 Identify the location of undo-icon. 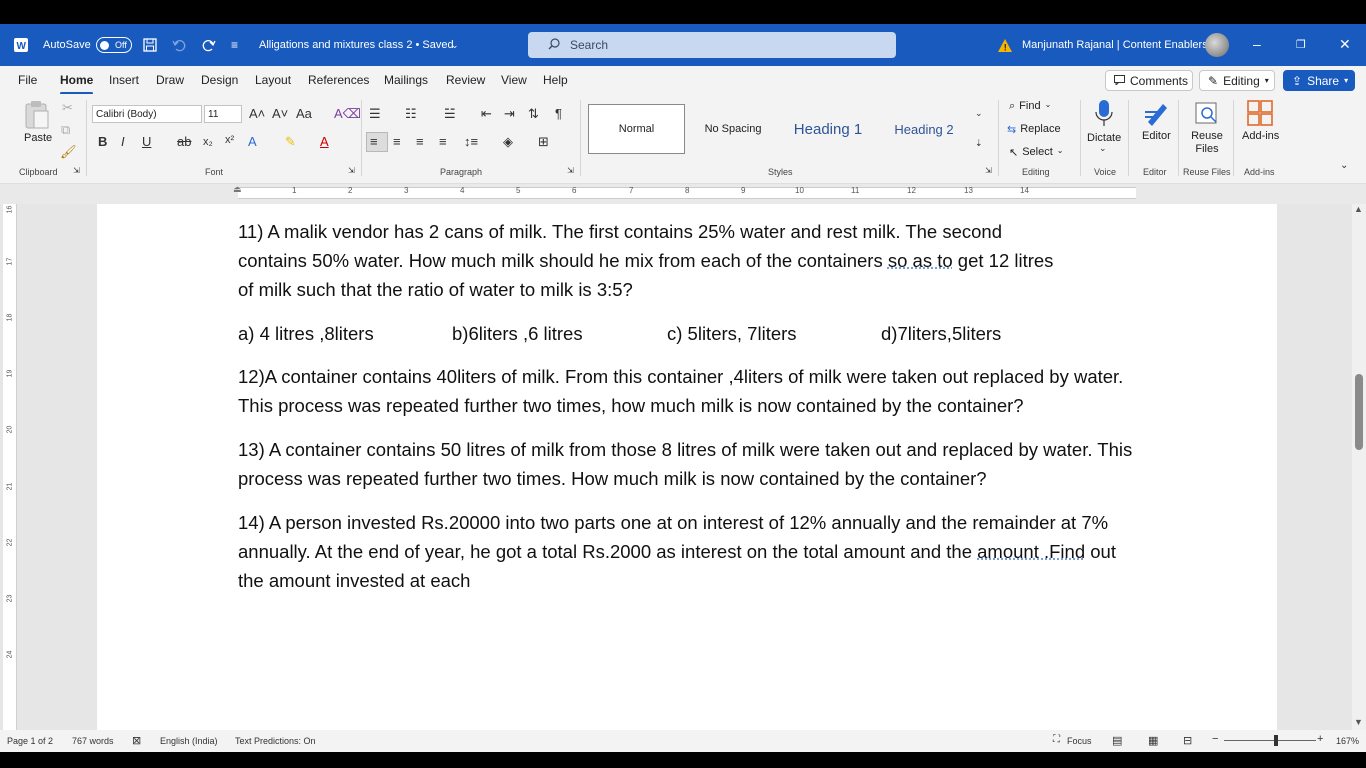
(179, 45).